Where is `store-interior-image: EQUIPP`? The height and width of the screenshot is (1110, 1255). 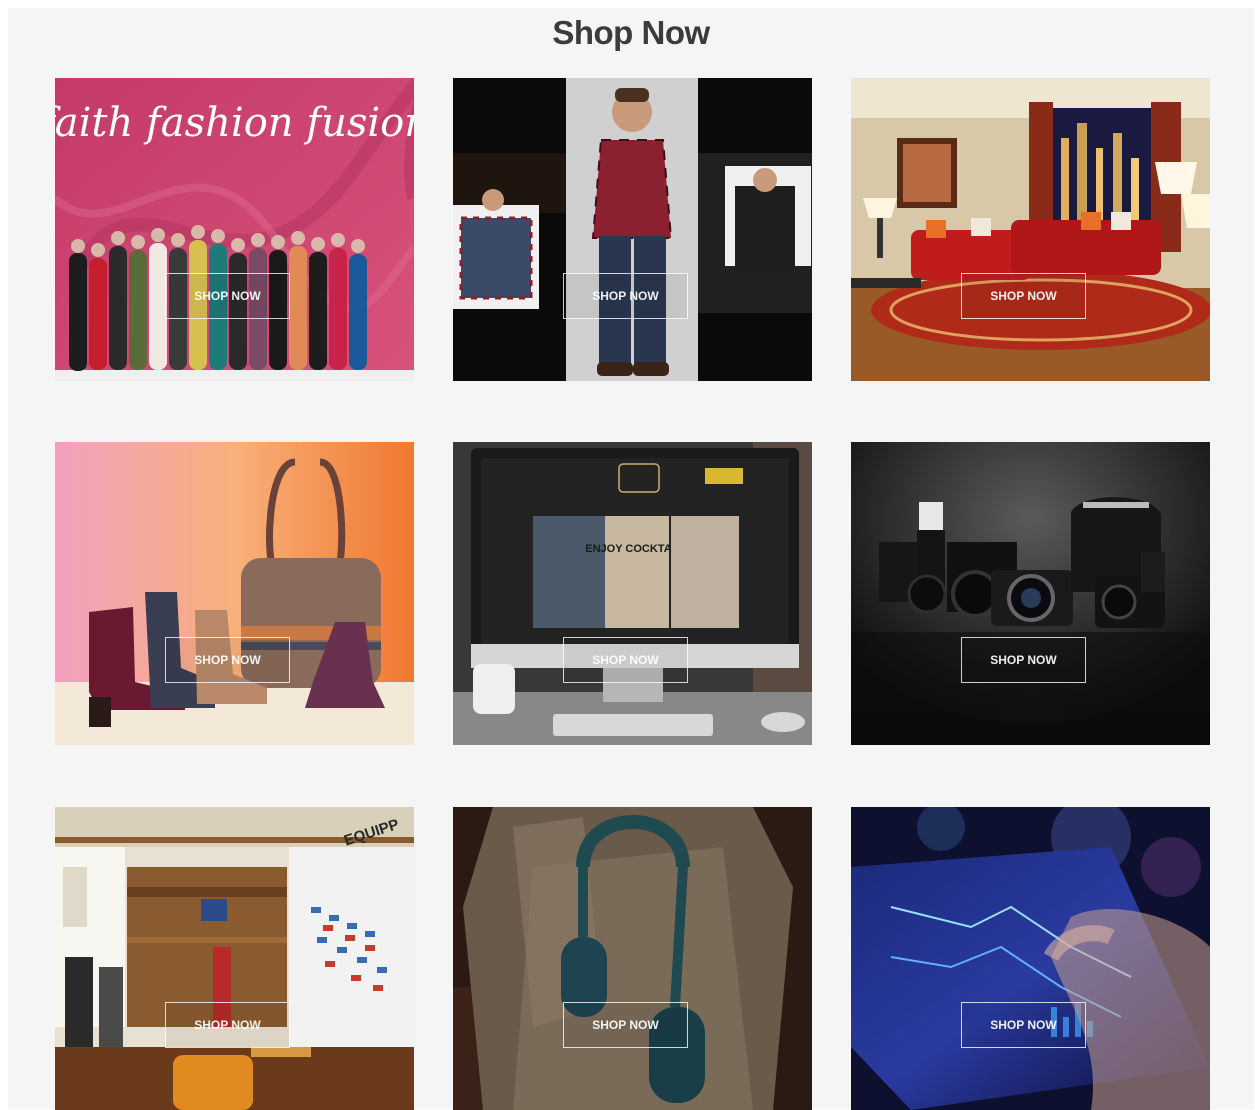 store-interior-image: EQUIPP is located at coordinates (234, 958).